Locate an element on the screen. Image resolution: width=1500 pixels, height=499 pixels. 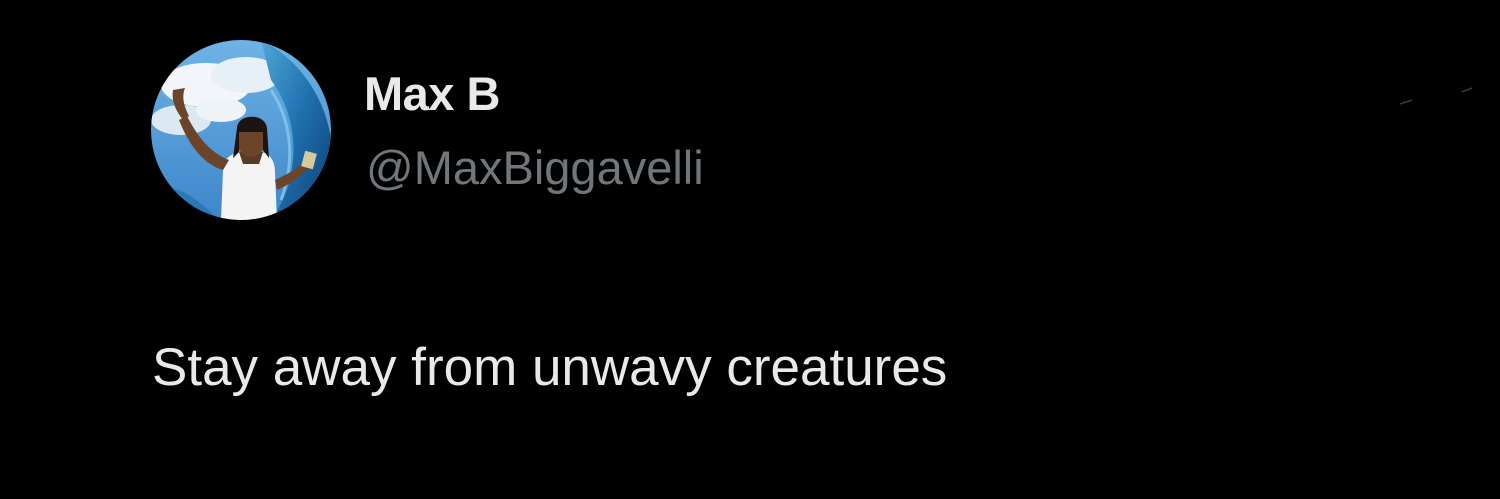
author-avatar is located at coordinates (241, 130).